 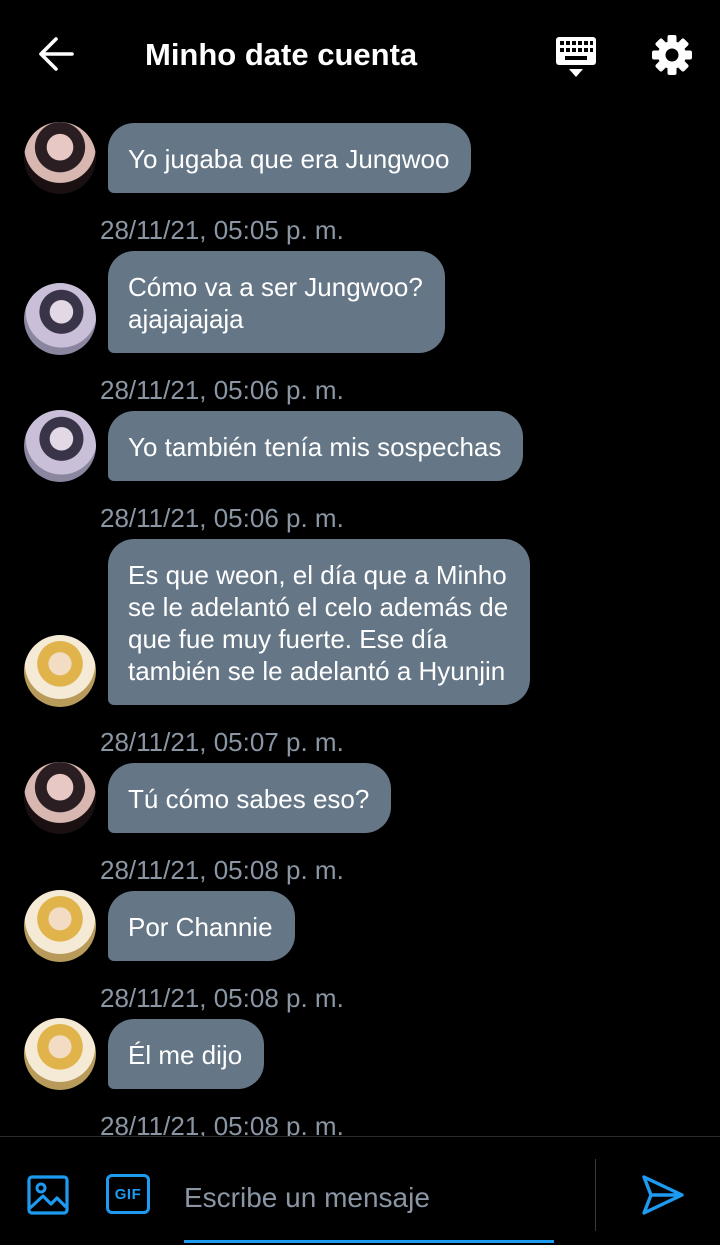 I want to click on image-icon, so click(x=48, y=1195).